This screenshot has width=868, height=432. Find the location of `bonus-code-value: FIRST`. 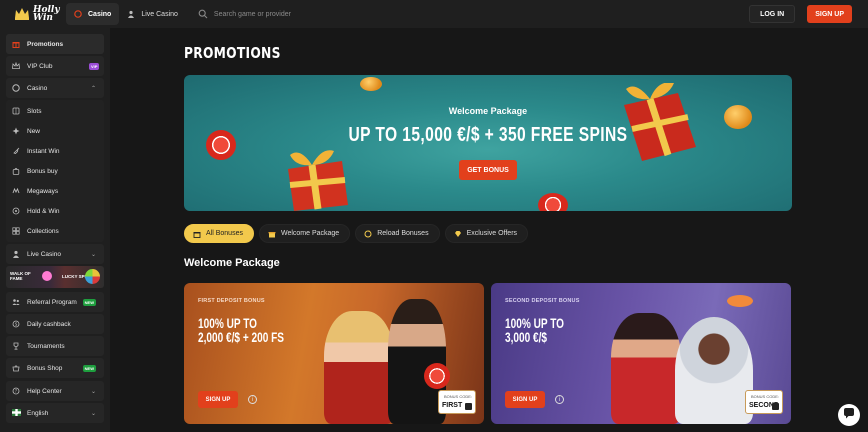

bonus-code-value: FIRST is located at coordinates (452, 405).